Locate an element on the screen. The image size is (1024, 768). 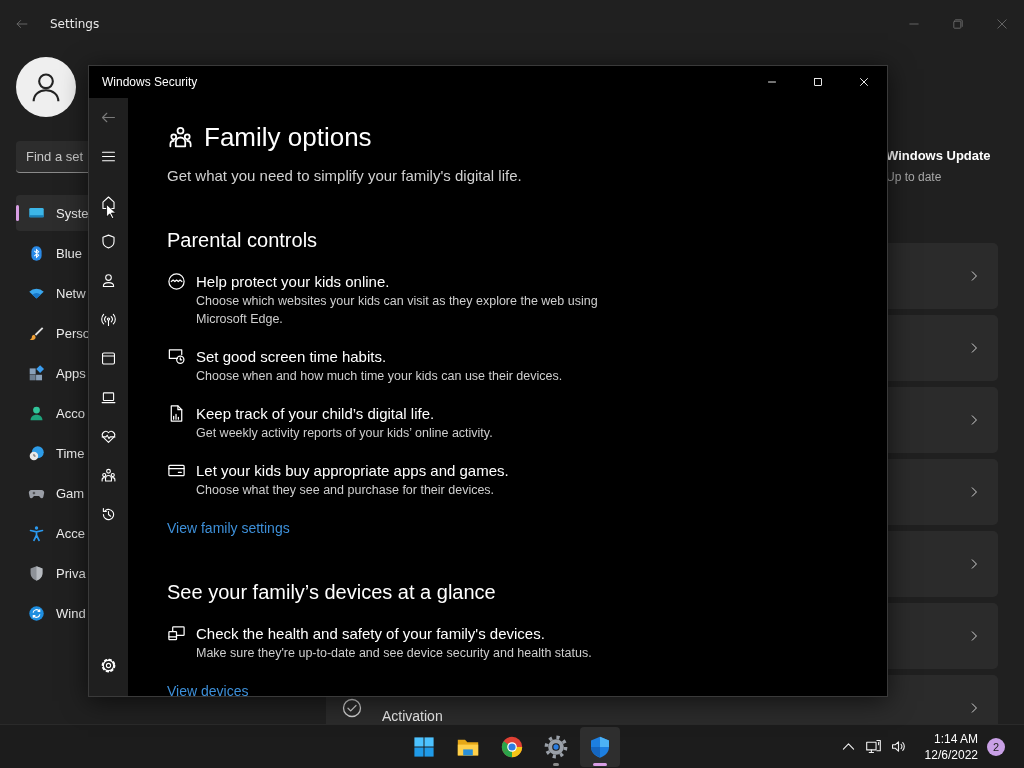
taskbar-button is located at coordinates (600, 746).